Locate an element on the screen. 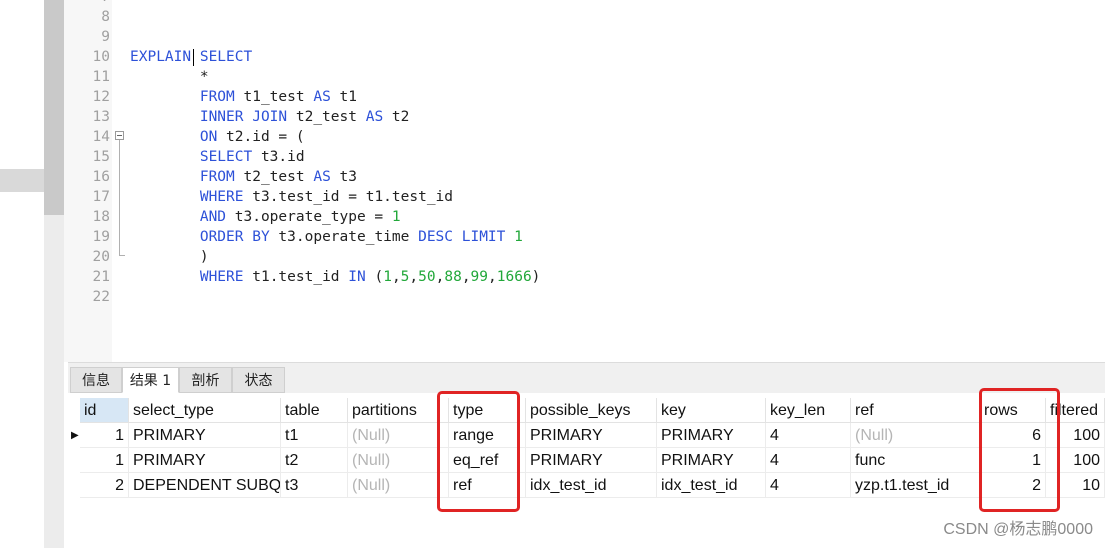  column-header-partitions: partitions is located at coordinates (398, 410).